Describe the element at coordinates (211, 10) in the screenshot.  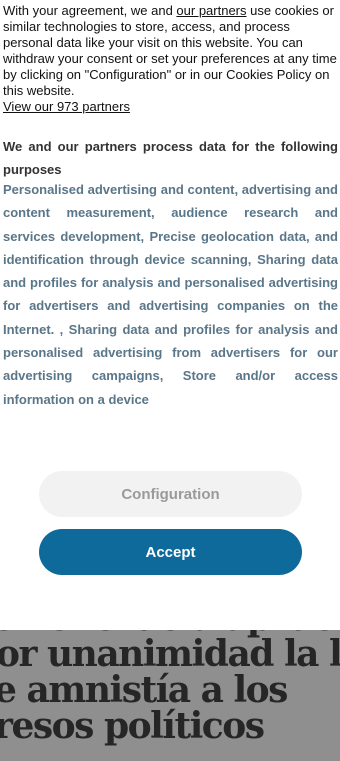
I see `our-partners-link: our partners` at that location.